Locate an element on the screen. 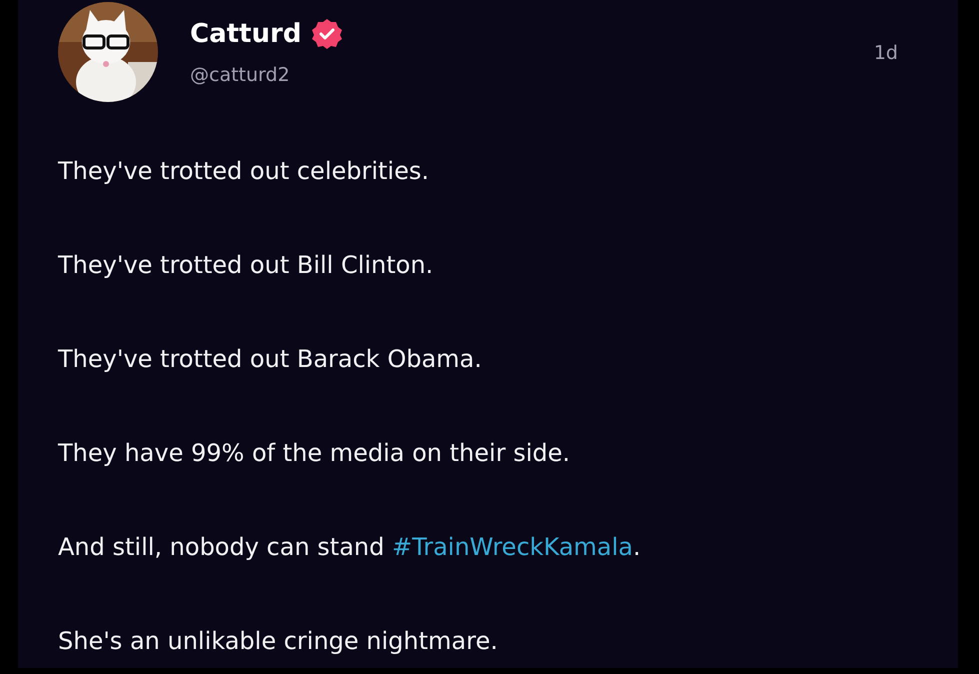  post-time: 1d is located at coordinates (886, 53).